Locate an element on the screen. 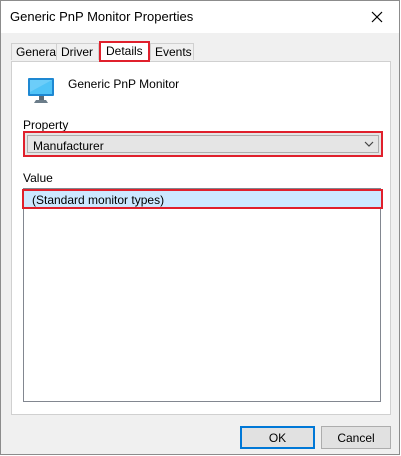 The image size is (401, 456). property-dropdown-field: Manufacturer is located at coordinates (203, 144).